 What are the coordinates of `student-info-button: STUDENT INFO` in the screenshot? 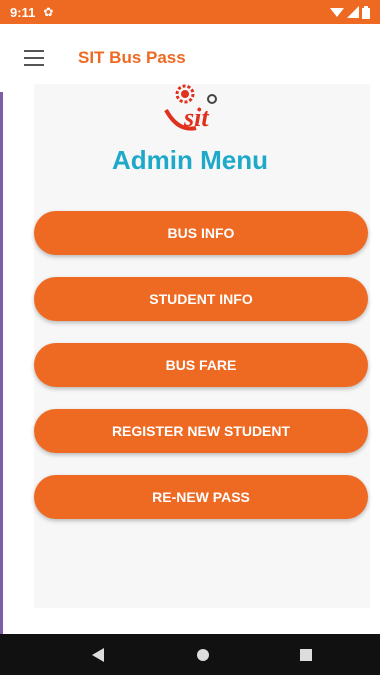 It's located at (201, 299).